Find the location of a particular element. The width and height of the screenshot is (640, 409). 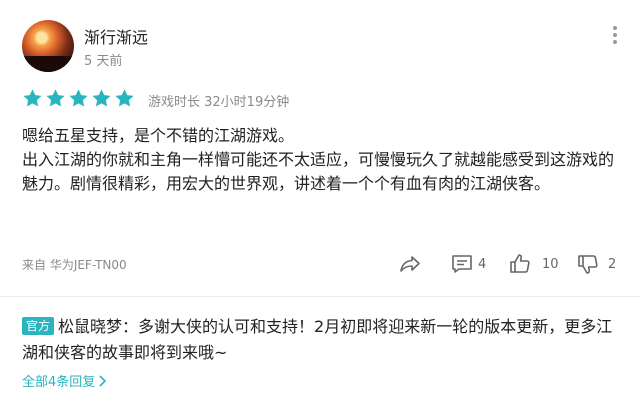

comment-button: 4 is located at coordinates (468, 264).